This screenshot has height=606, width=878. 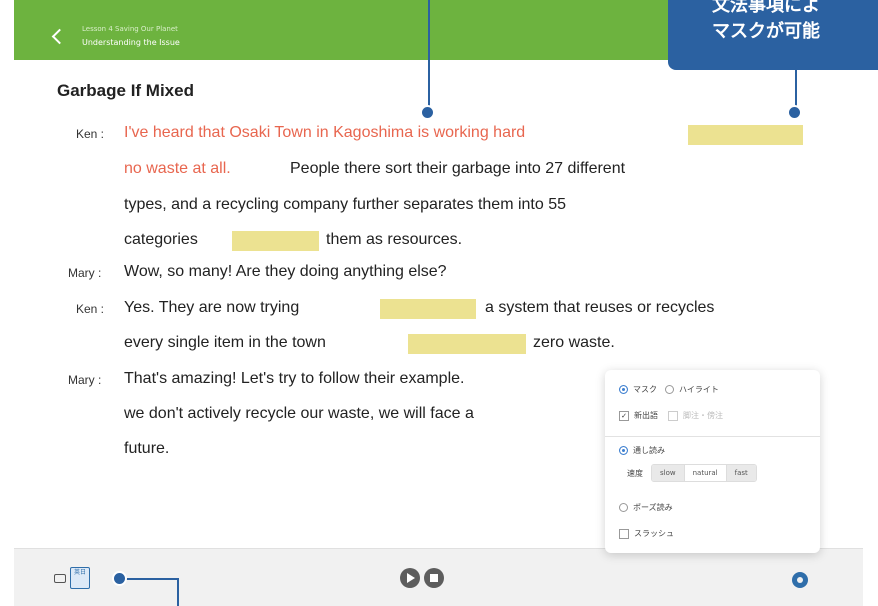 I want to click on slash-label: スラッシュ, so click(x=654, y=533).